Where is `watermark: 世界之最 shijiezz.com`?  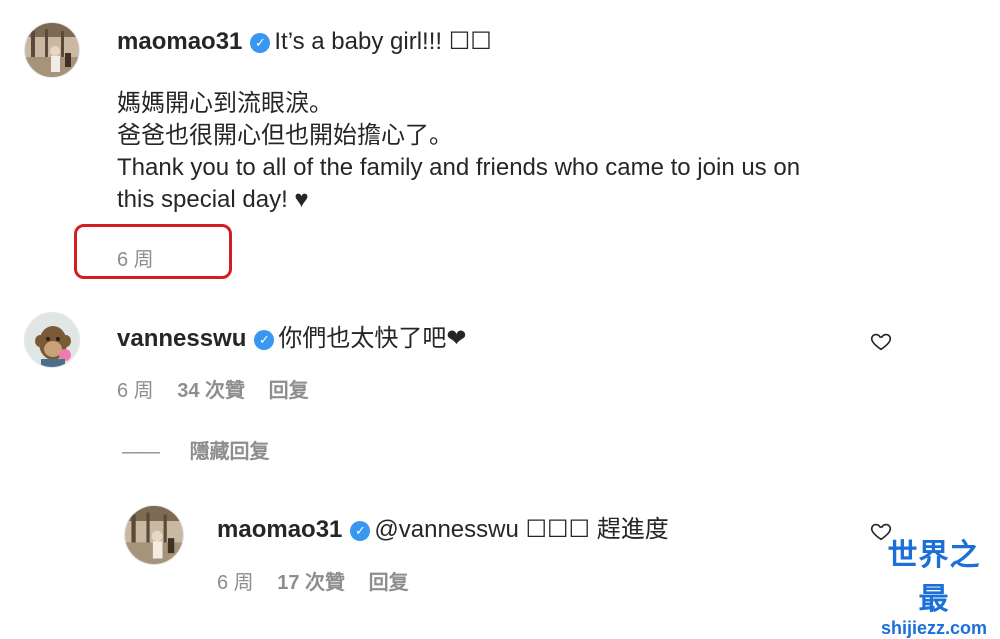
watermark: 世界之最 shijiezz.com is located at coordinates (934, 584).